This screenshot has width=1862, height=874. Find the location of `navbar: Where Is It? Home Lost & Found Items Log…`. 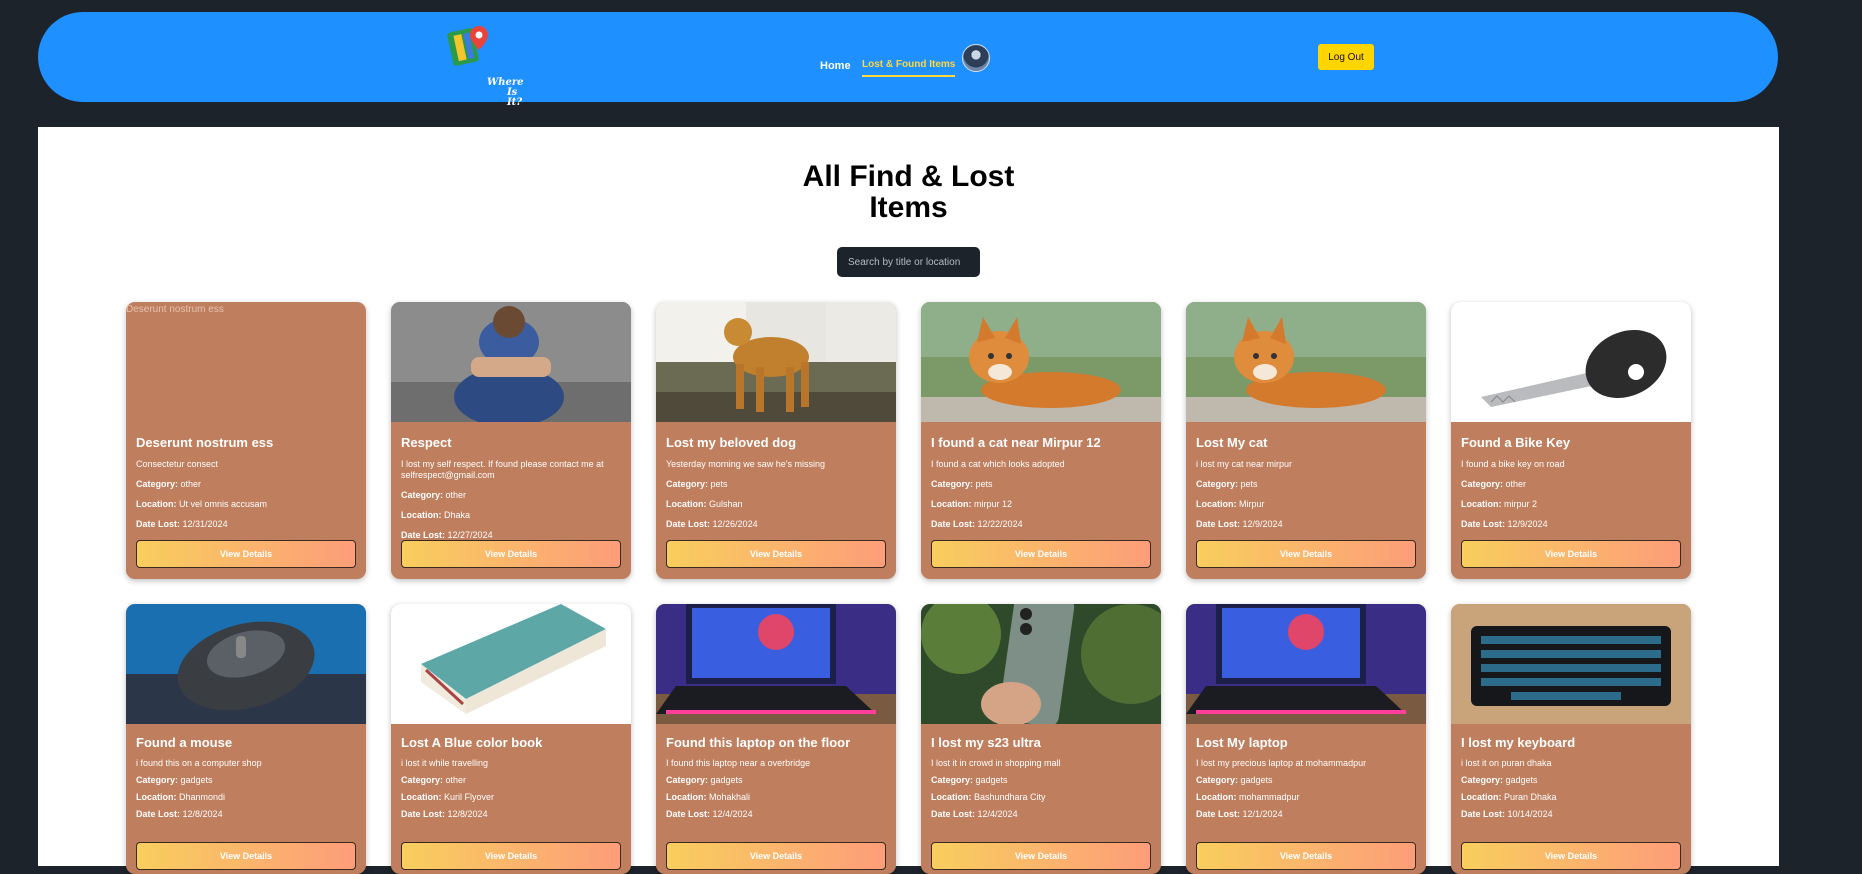

navbar: Where Is It? Home Lost & Found Items Log… is located at coordinates (908, 60).